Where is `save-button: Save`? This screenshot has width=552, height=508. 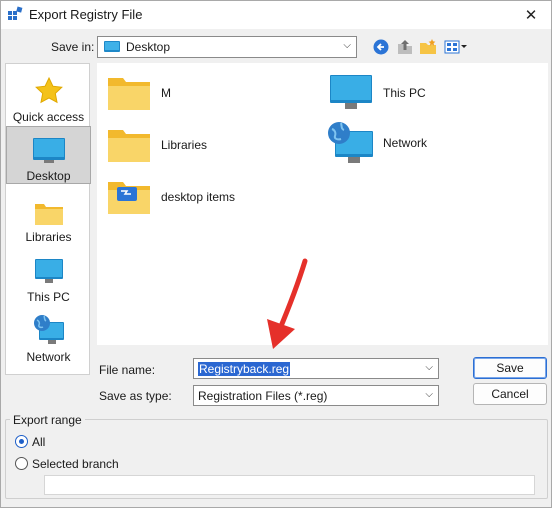
save-button: Save is located at coordinates (510, 368).